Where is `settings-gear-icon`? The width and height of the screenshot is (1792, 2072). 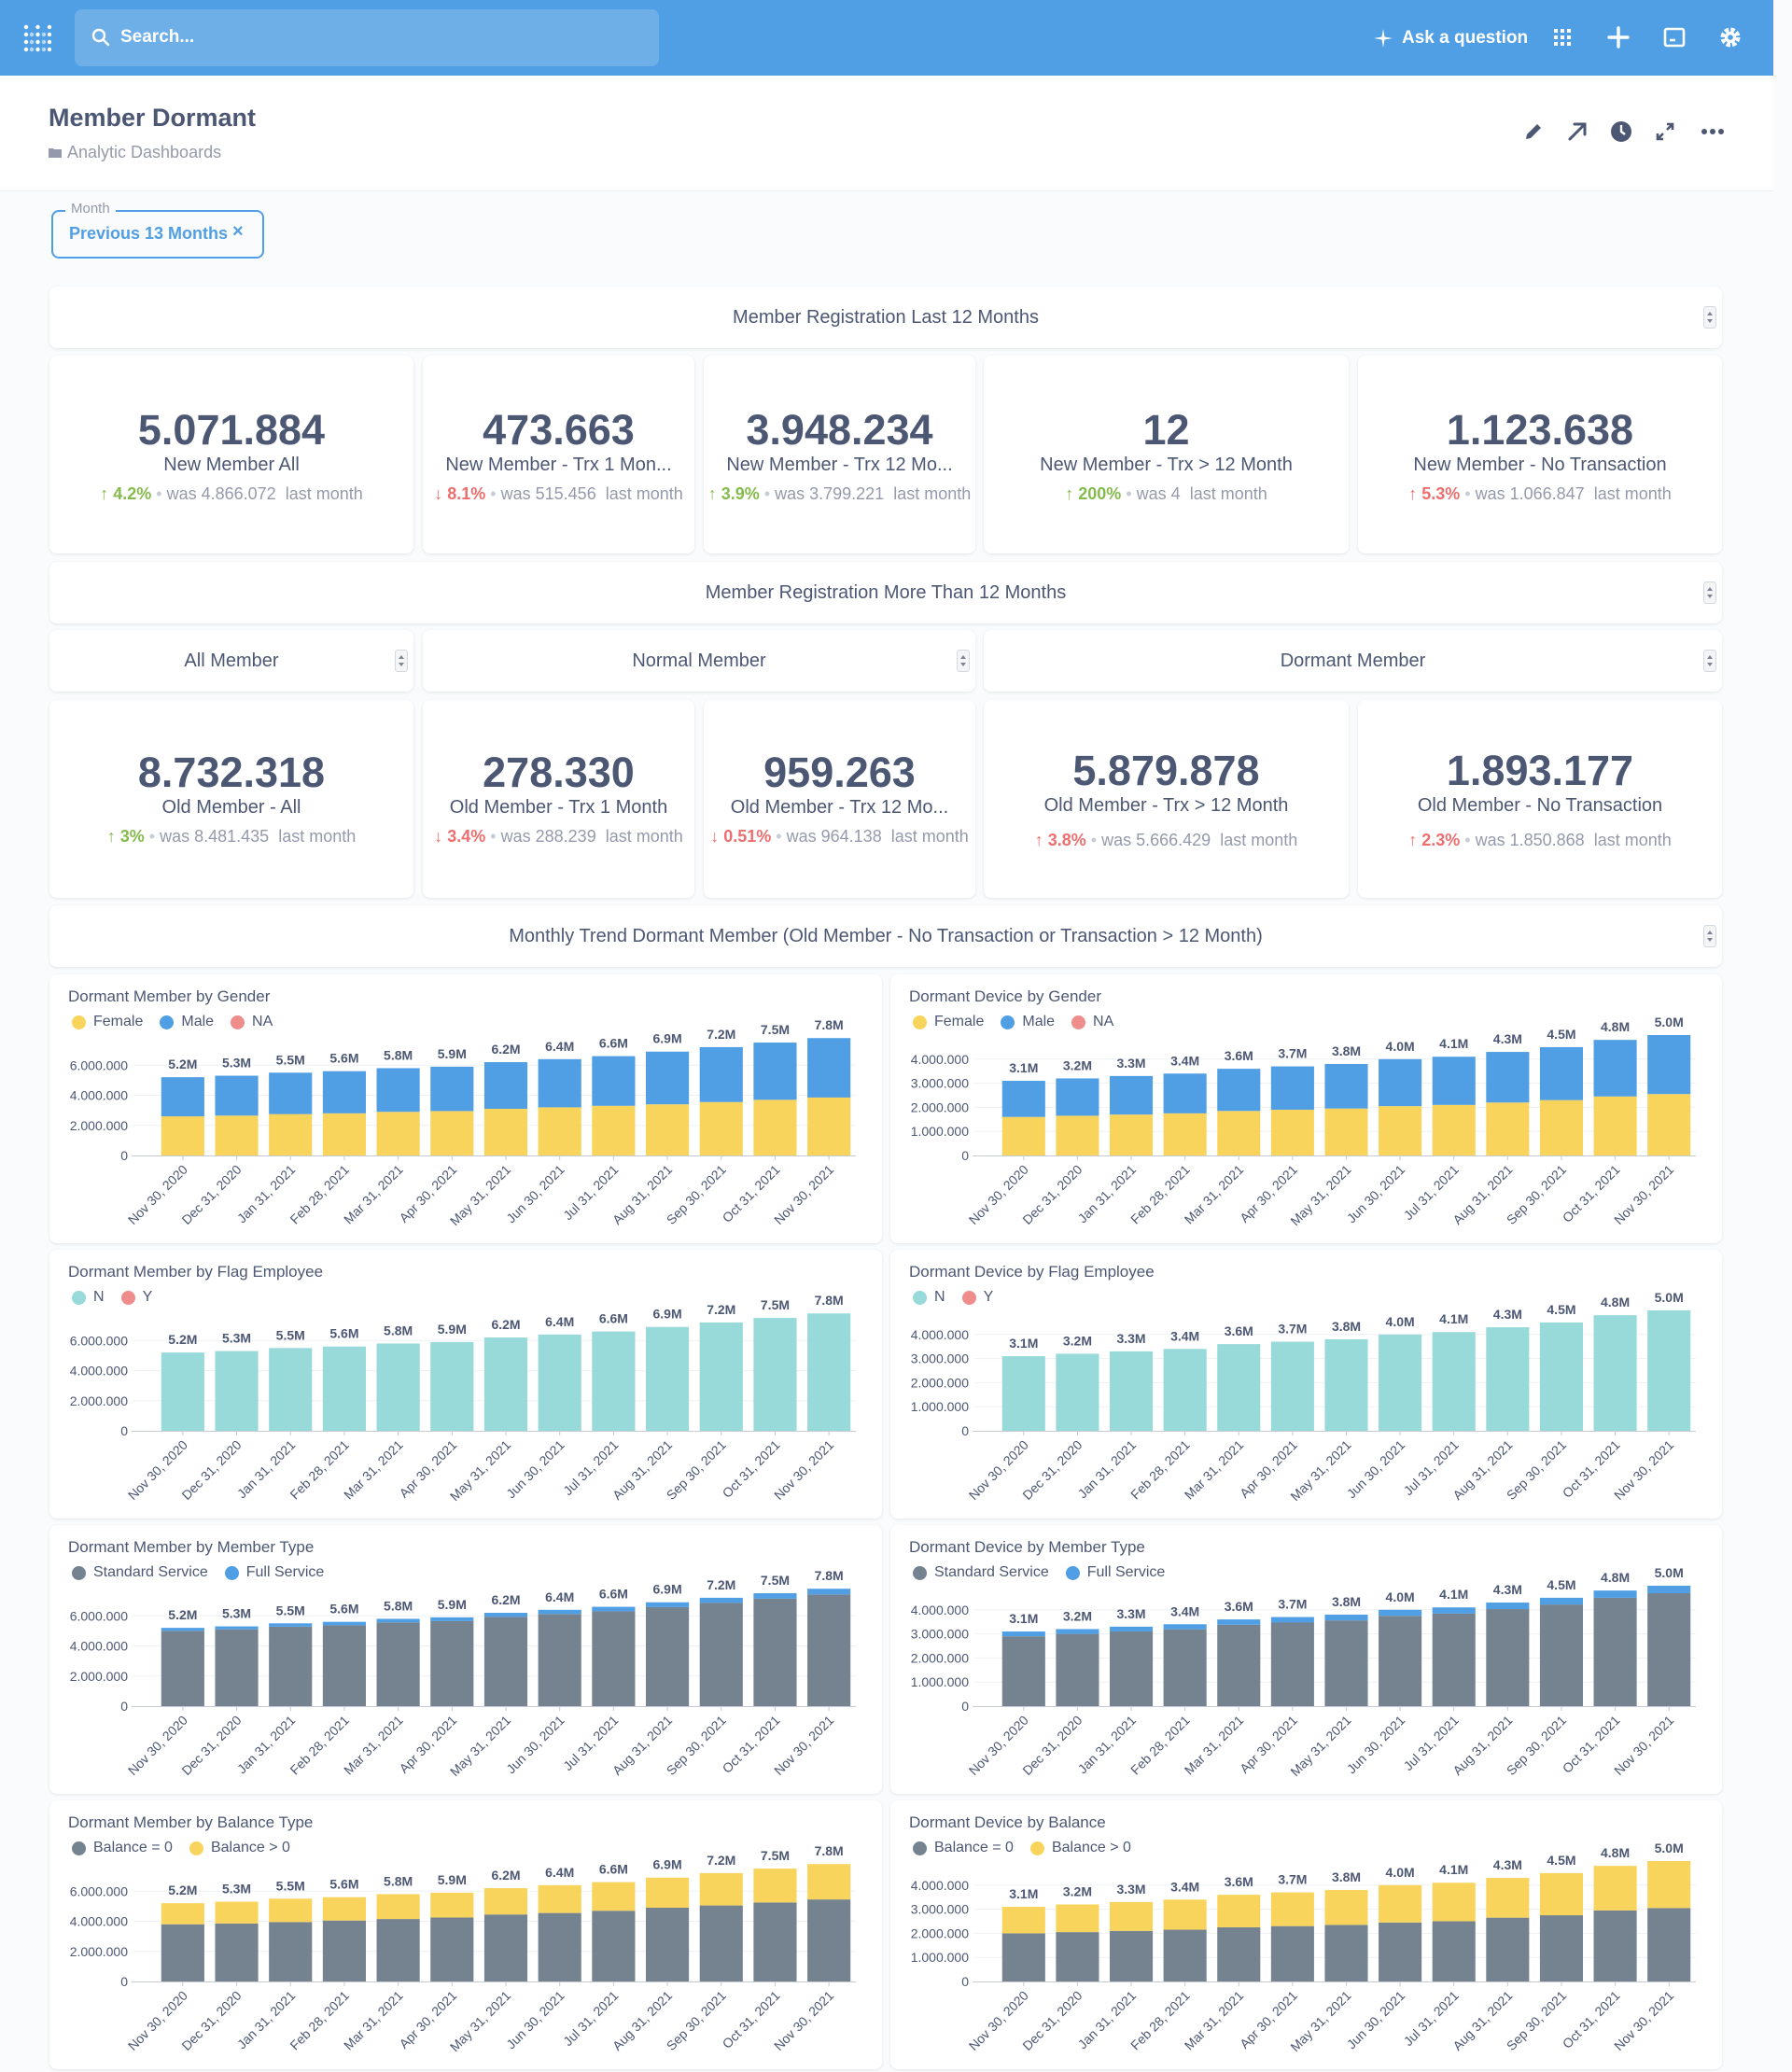
settings-gear-icon is located at coordinates (1730, 37).